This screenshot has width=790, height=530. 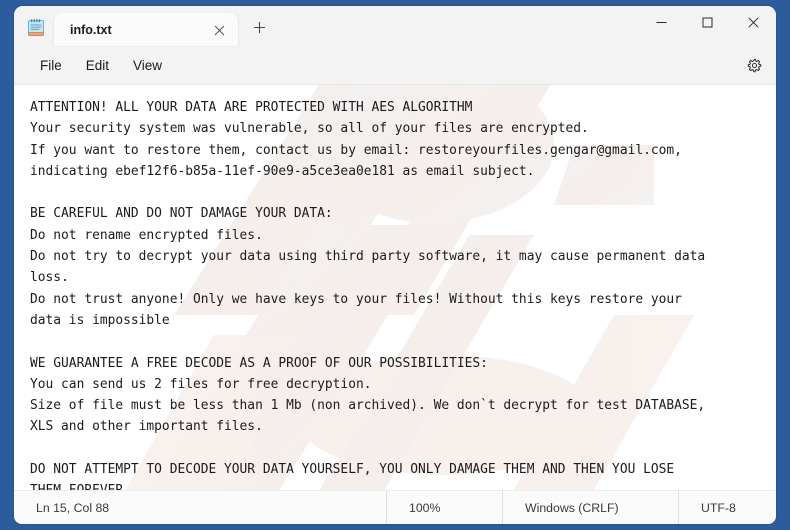 I want to click on title-bar: info.txt, so click(x=395, y=26).